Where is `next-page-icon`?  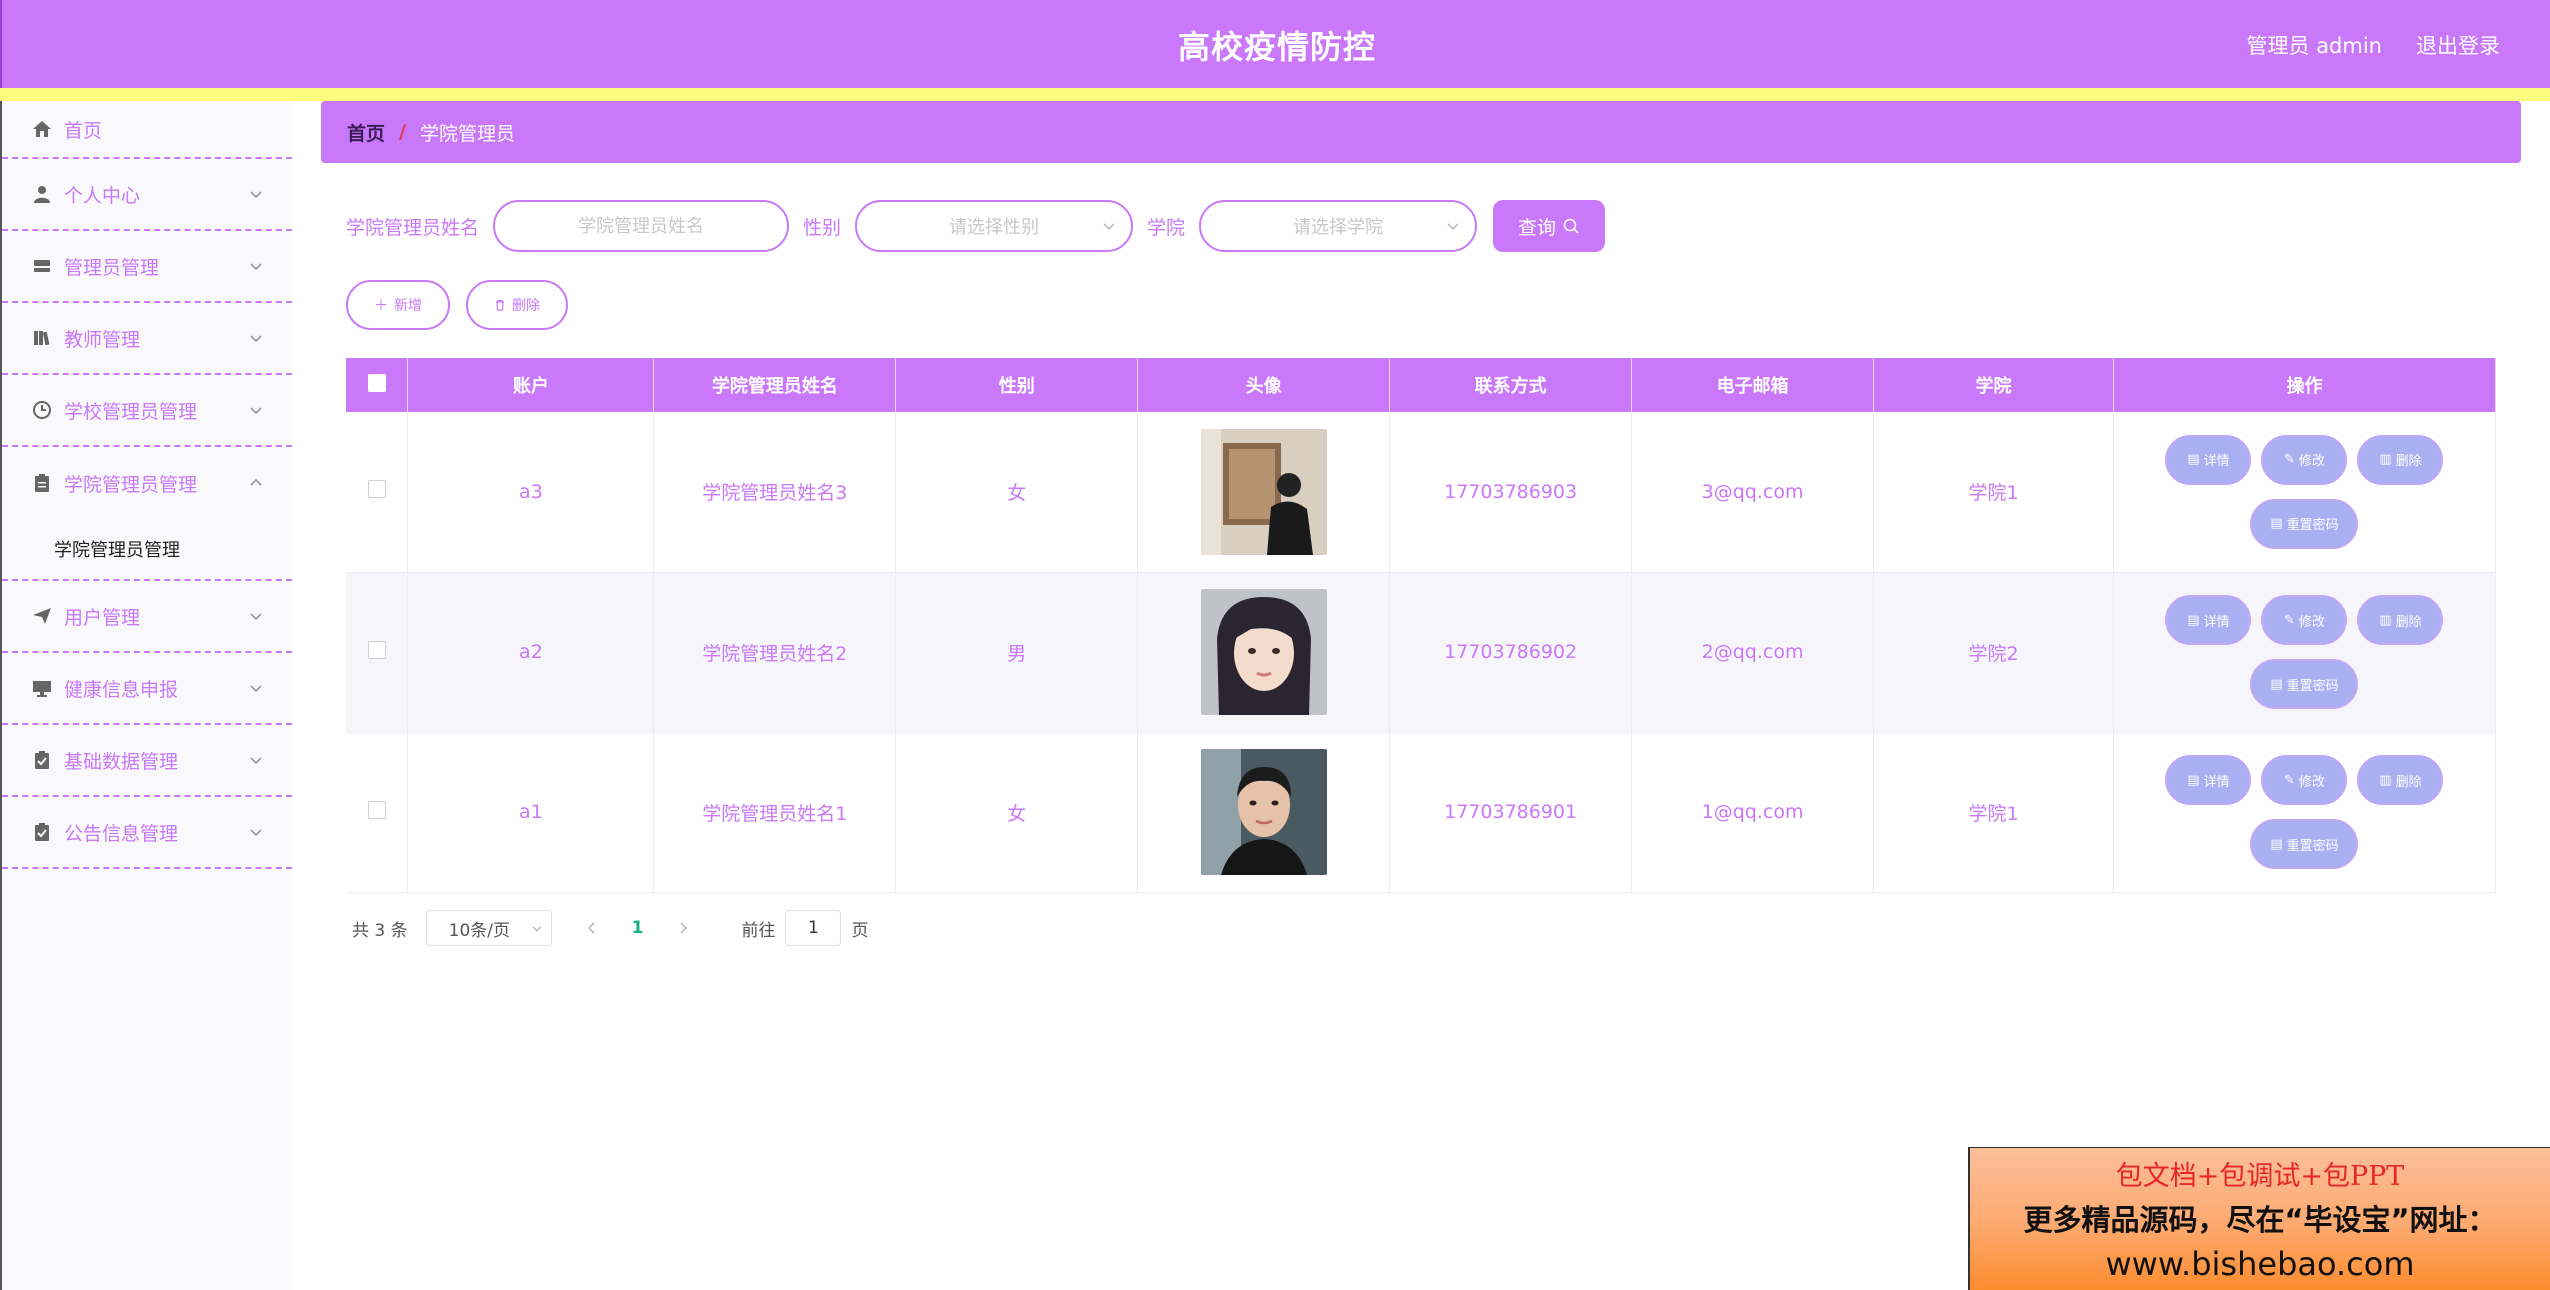 next-page-icon is located at coordinates (683, 928).